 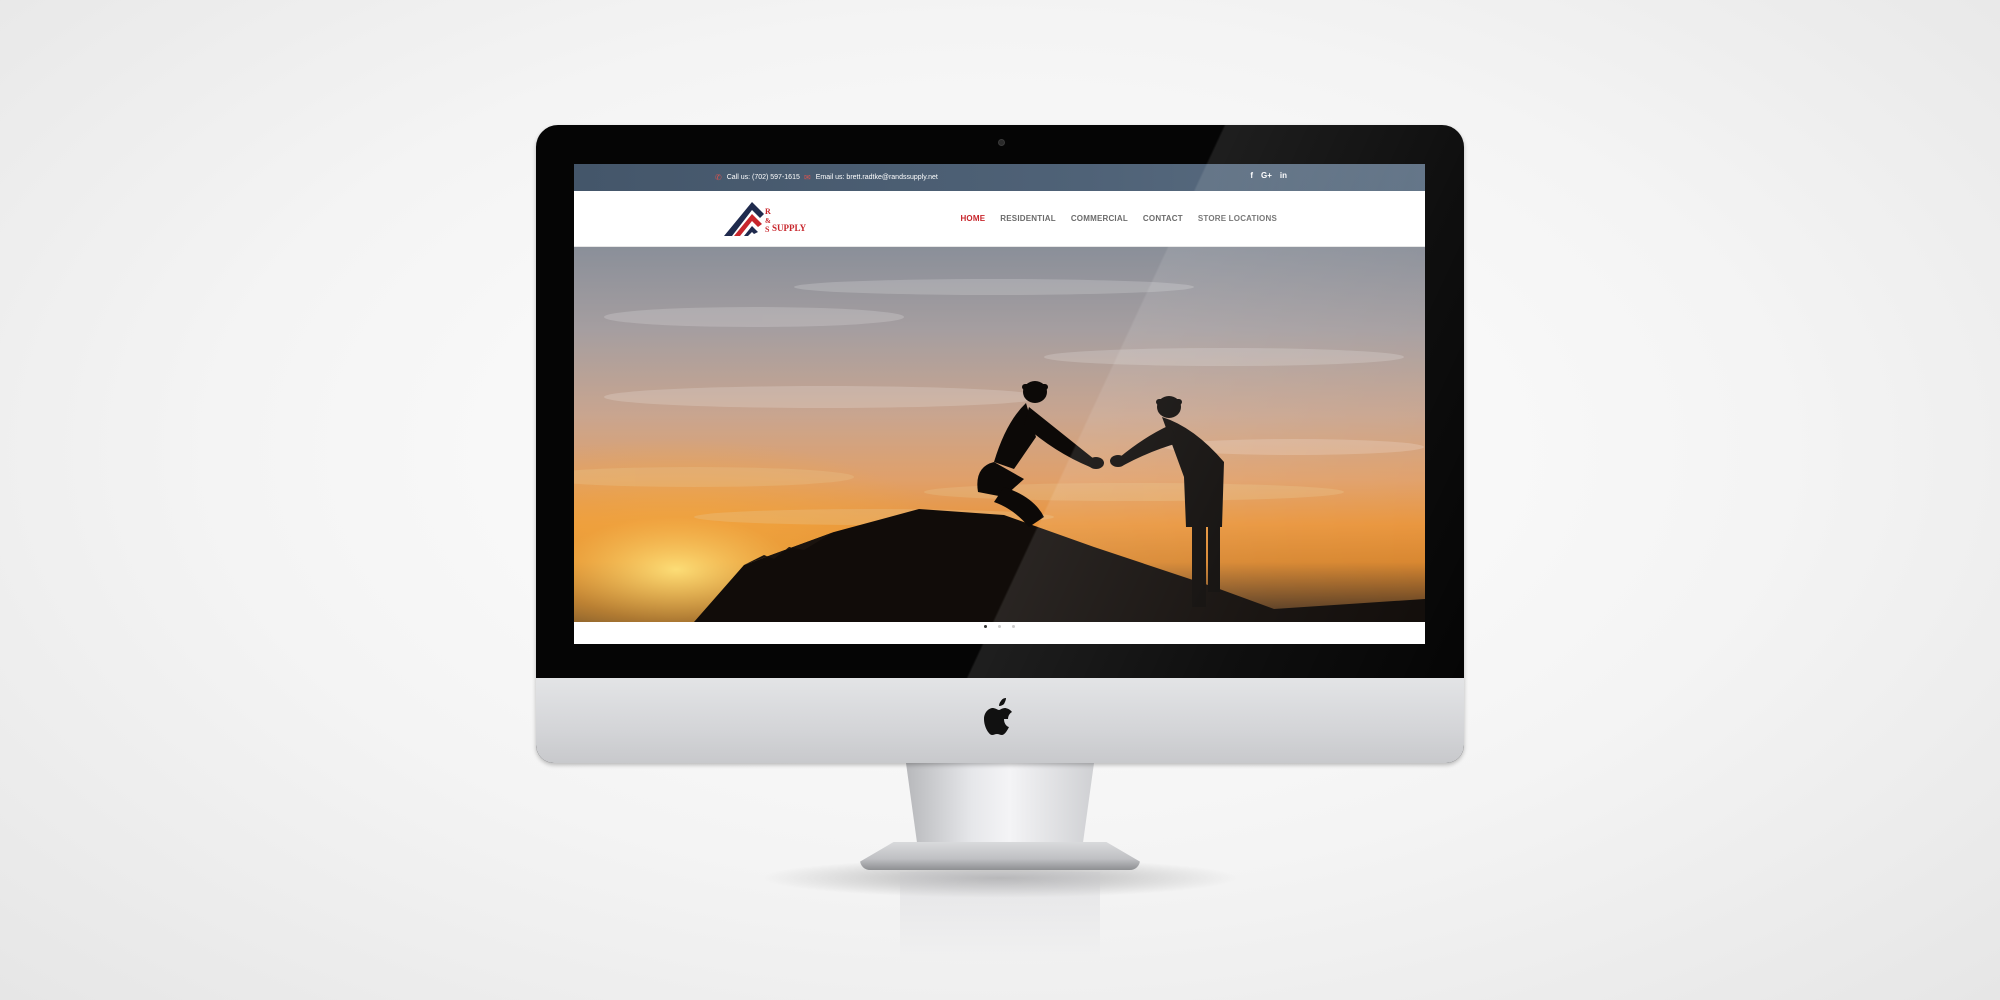 I want to click on phone-text: Call us: (702) 597-1615, so click(x=763, y=177).